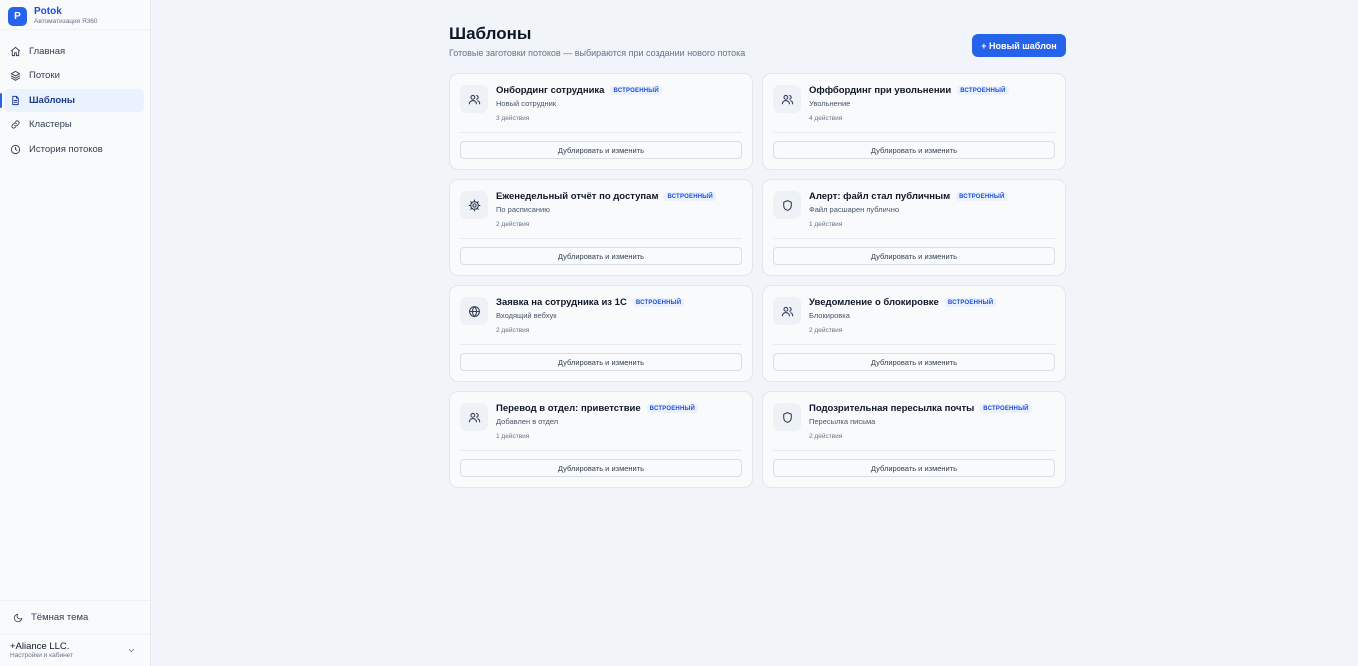 This screenshot has width=1358, height=666. What do you see at coordinates (568, 408) in the screenshot?
I see `template-title: Перевод в отдел: приветствие` at bounding box center [568, 408].